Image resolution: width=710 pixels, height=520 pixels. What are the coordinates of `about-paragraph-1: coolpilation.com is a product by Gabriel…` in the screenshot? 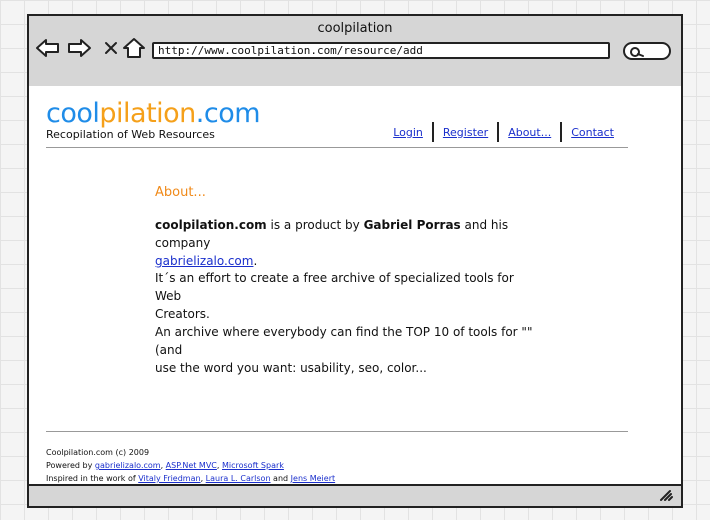 It's located at (345, 243).